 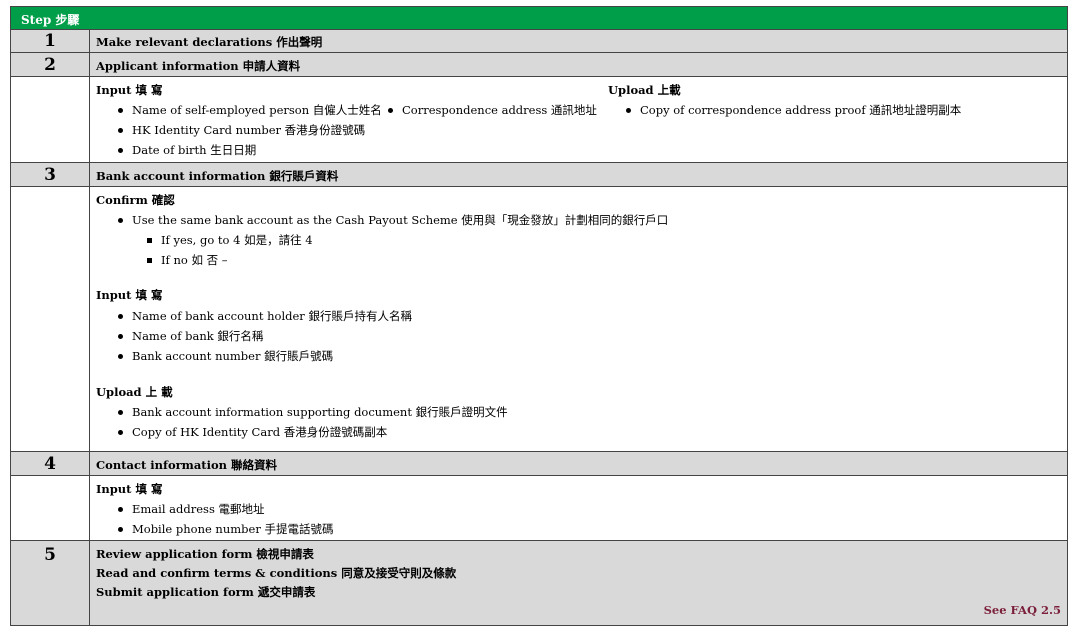 I want to click on list-item: Correspondence address 通訊地址, so click(x=492, y=110).